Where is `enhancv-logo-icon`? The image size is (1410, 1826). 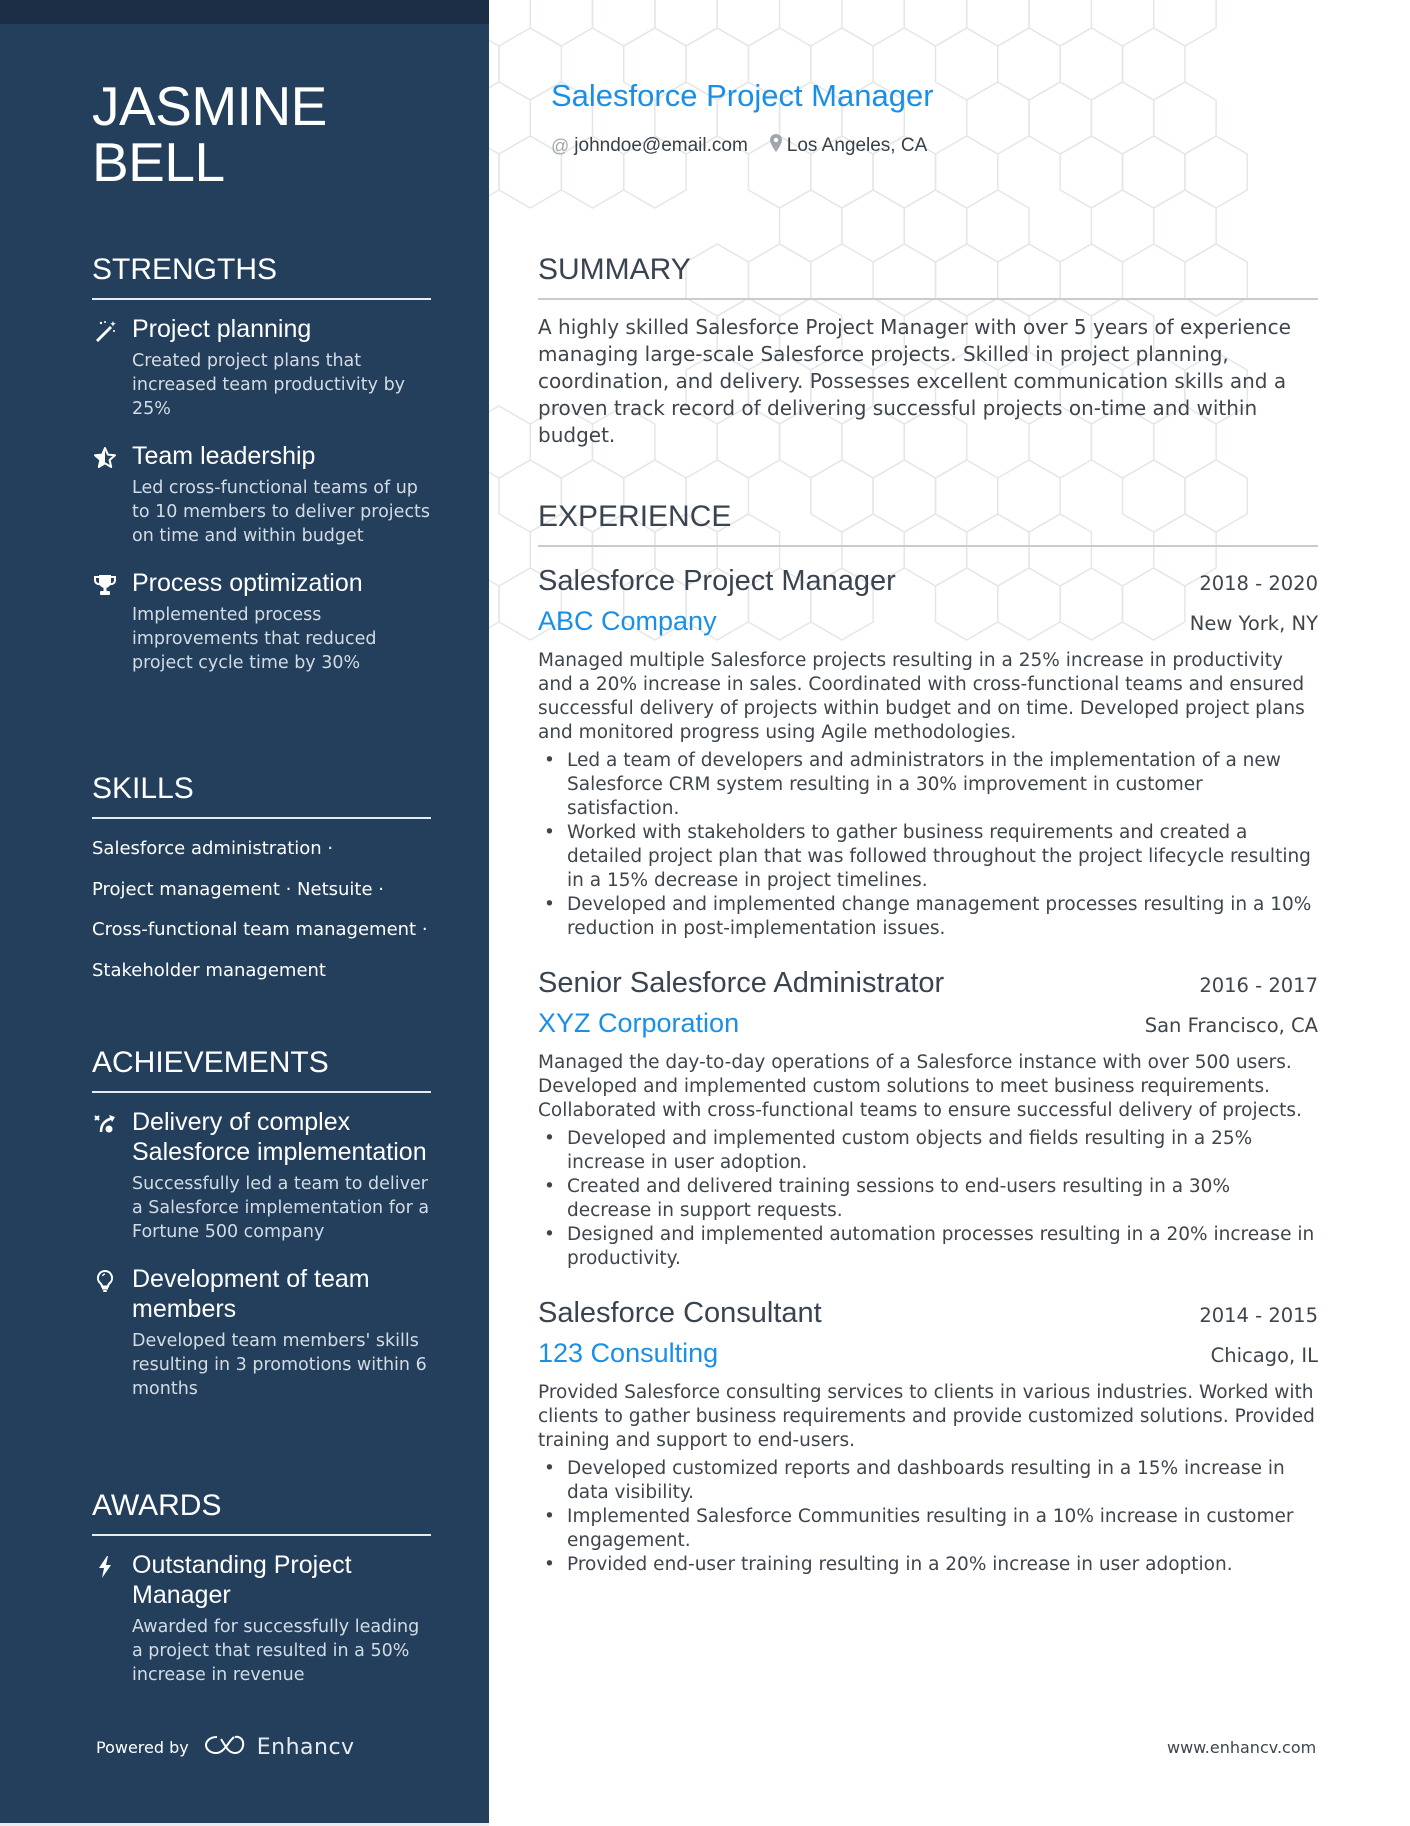
enhancv-logo-icon is located at coordinates (225, 1747).